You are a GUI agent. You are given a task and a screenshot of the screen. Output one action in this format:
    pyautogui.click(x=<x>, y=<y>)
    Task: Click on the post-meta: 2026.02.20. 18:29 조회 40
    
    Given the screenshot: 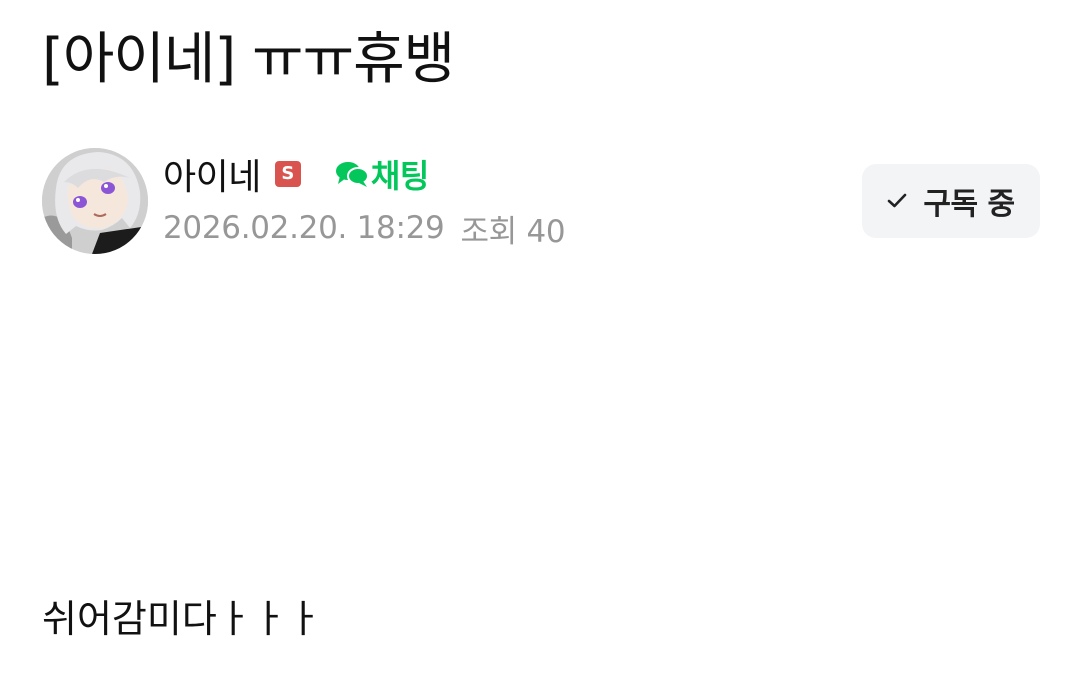 What is the action you would take?
    pyautogui.click(x=364, y=229)
    